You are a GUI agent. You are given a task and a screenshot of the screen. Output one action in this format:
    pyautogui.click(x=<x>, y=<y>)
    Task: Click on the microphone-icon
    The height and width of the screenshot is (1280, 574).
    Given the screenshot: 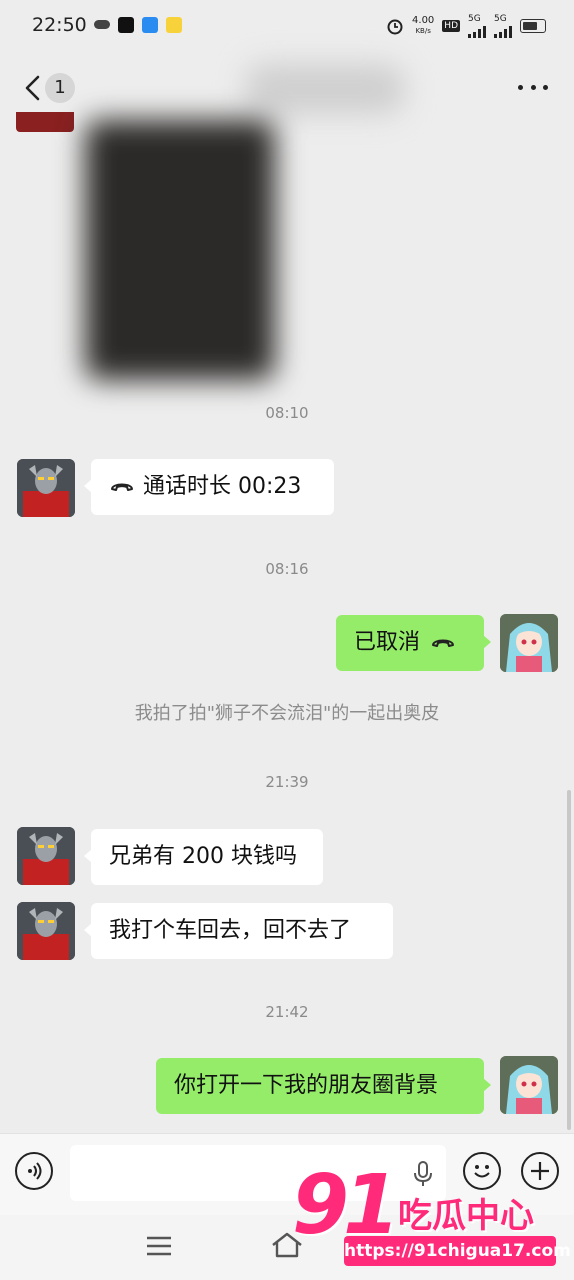 What is the action you would take?
    pyautogui.click(x=423, y=1174)
    